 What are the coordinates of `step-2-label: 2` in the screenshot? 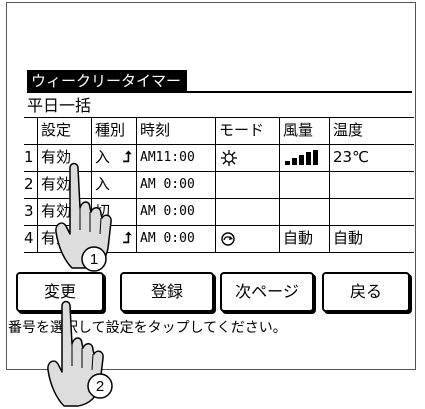 It's located at (100, 386).